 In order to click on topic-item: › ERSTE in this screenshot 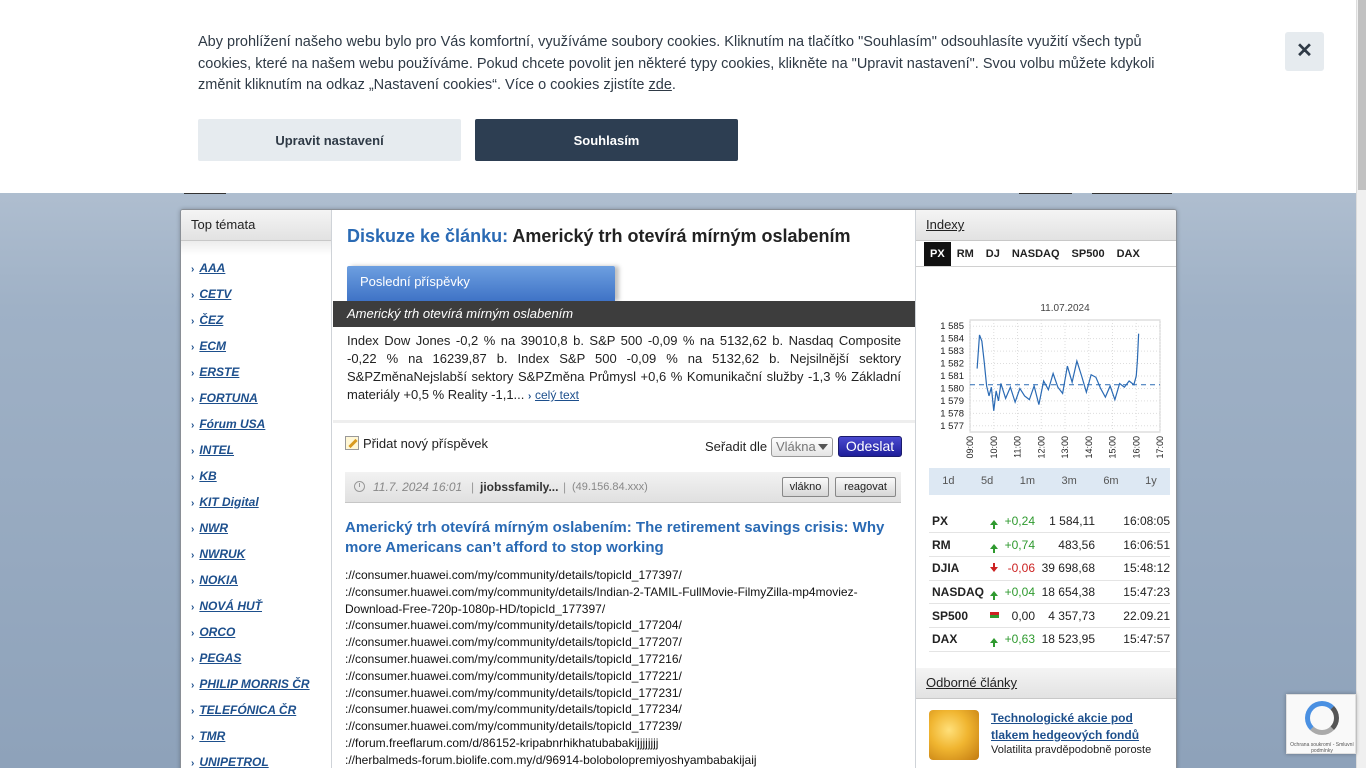, I will do `click(261, 372)`.